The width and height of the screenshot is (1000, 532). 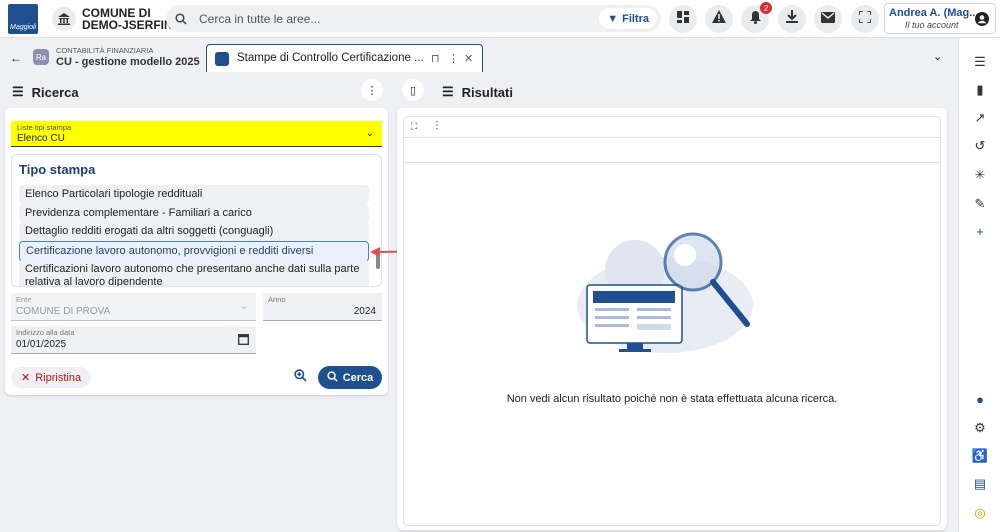 I want to click on search-panel-header: ☰ Ricerca, so click(x=45, y=92).